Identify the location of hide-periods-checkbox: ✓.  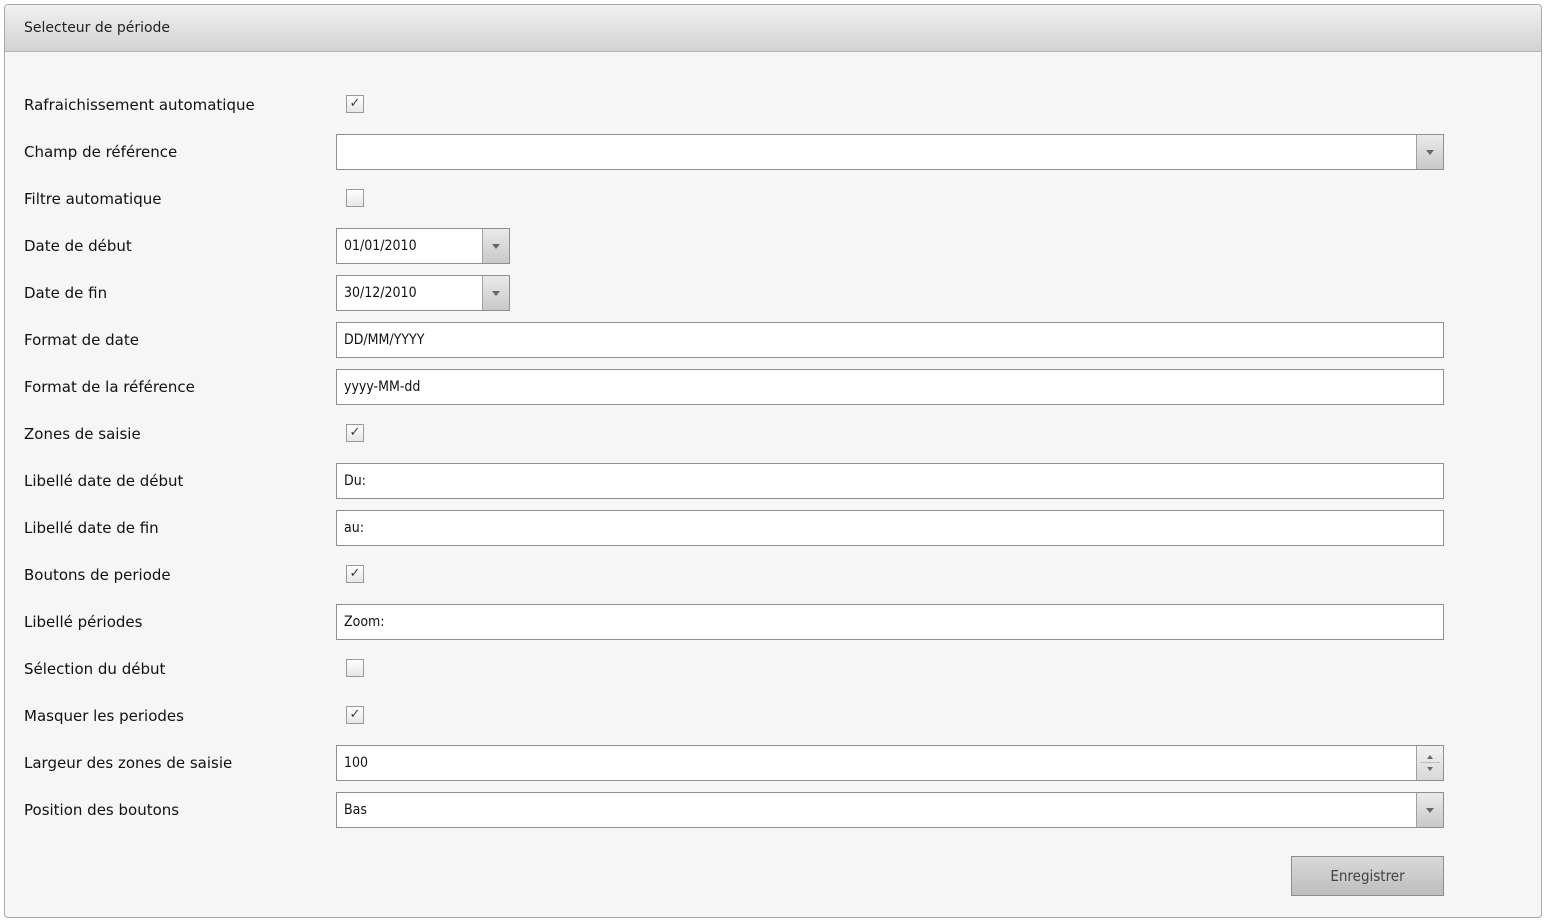
(355, 715).